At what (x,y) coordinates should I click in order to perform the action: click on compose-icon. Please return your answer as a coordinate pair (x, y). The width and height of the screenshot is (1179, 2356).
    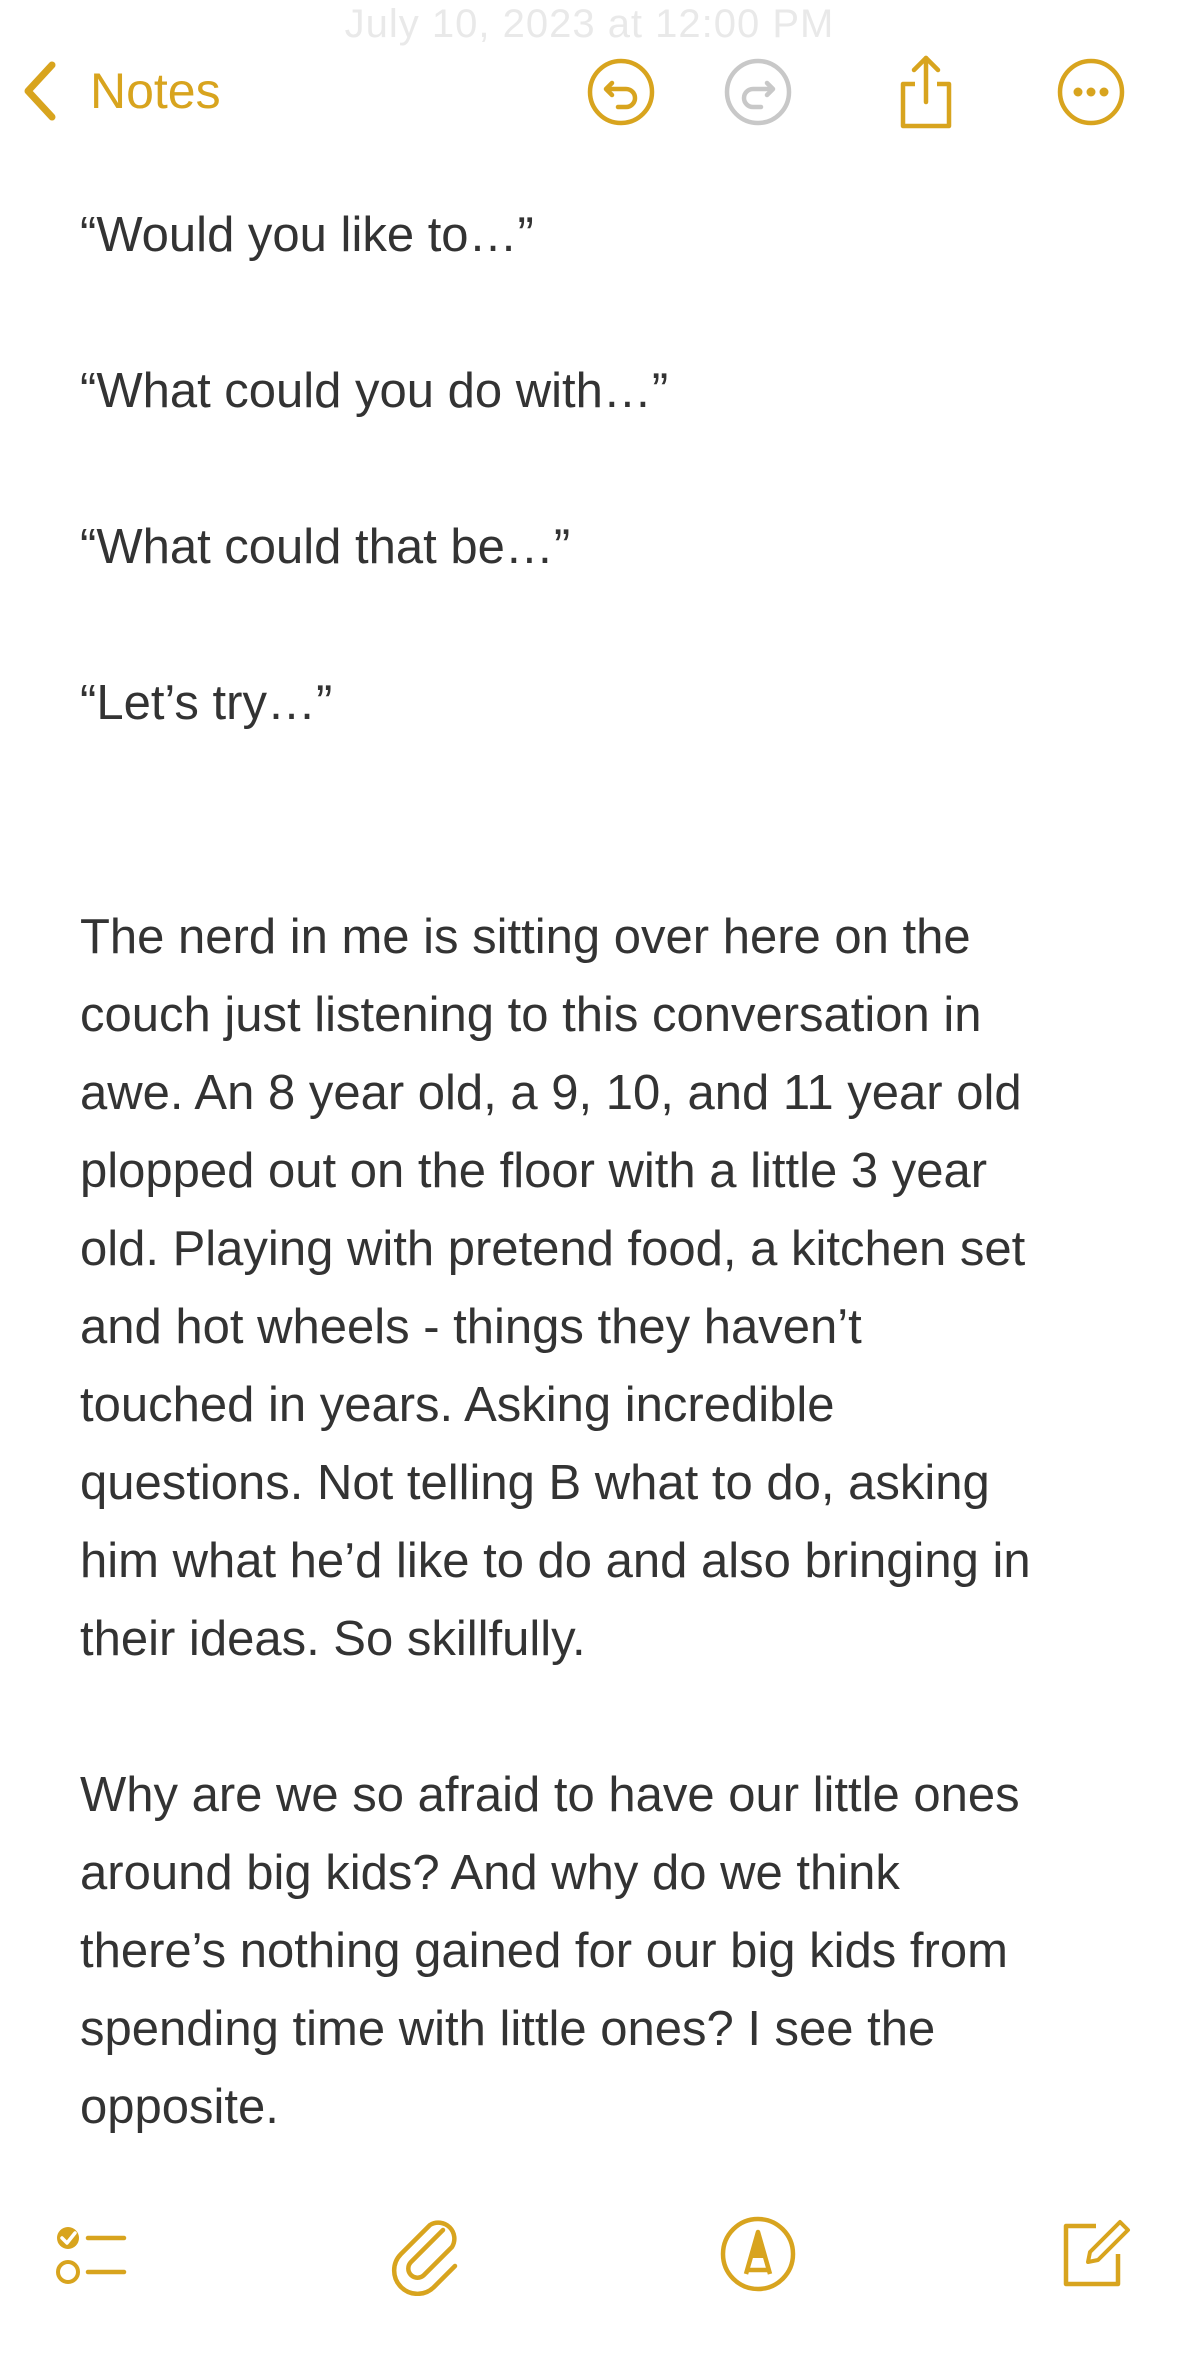
    Looking at the image, I should click on (1092, 2254).